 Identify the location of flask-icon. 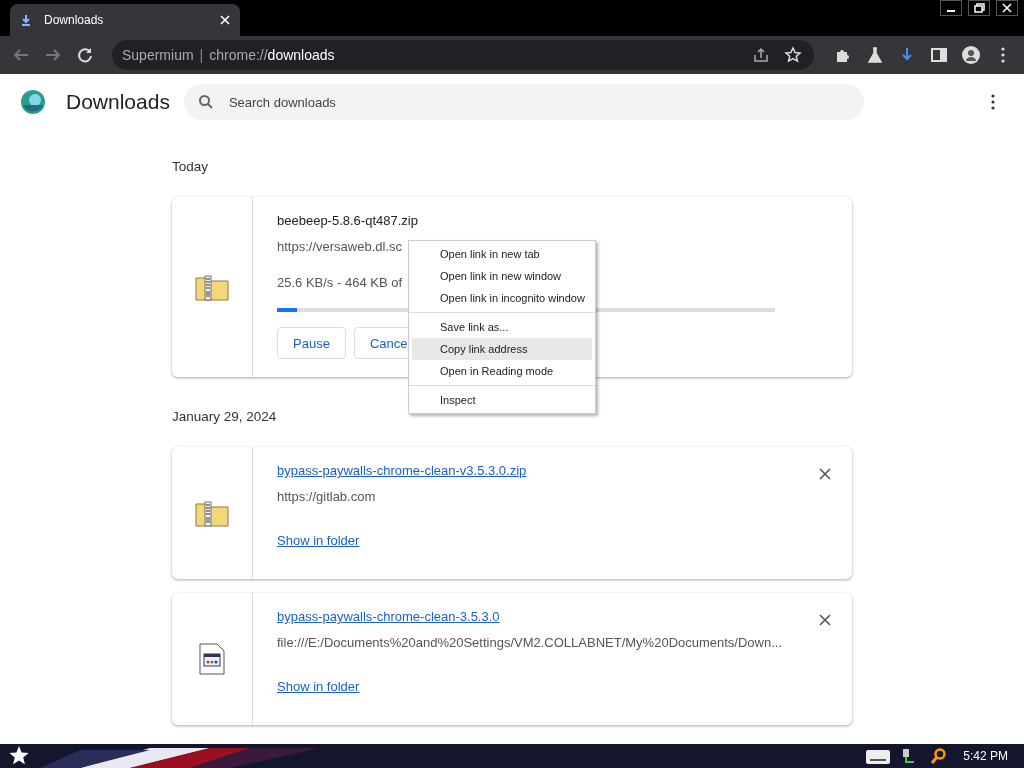
(875, 55).